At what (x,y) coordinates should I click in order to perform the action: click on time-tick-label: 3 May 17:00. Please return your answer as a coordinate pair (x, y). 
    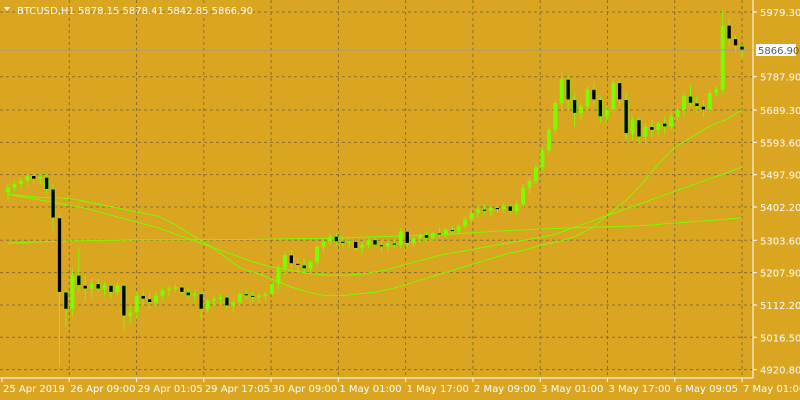
    Looking at the image, I should click on (639, 389).